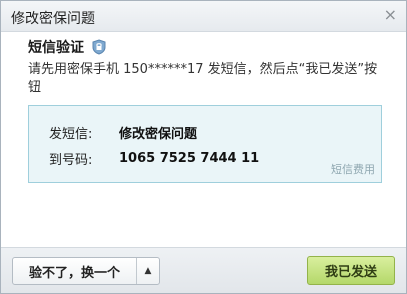 This screenshot has height=294, width=407. What do you see at coordinates (148, 271) in the screenshot?
I see `chevron-up-icon: ▲` at bounding box center [148, 271].